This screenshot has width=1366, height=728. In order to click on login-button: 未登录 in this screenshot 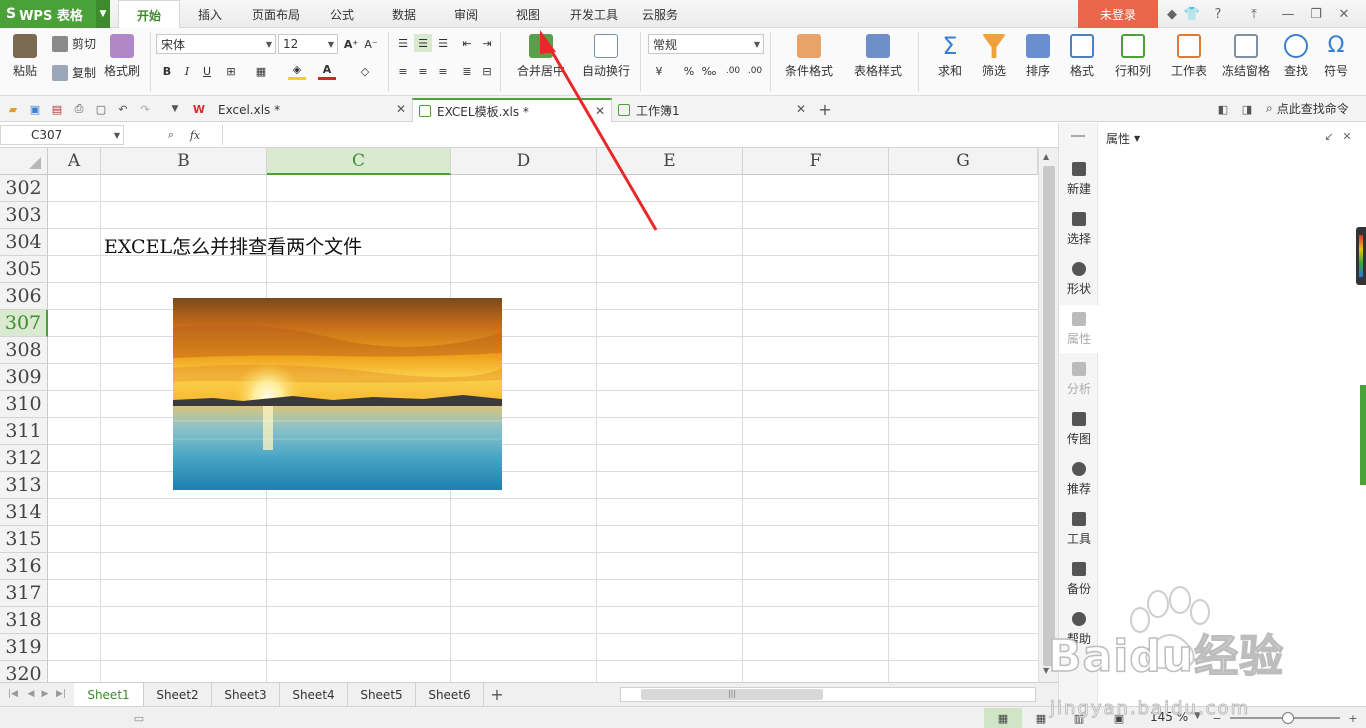, I will do `click(1118, 14)`.